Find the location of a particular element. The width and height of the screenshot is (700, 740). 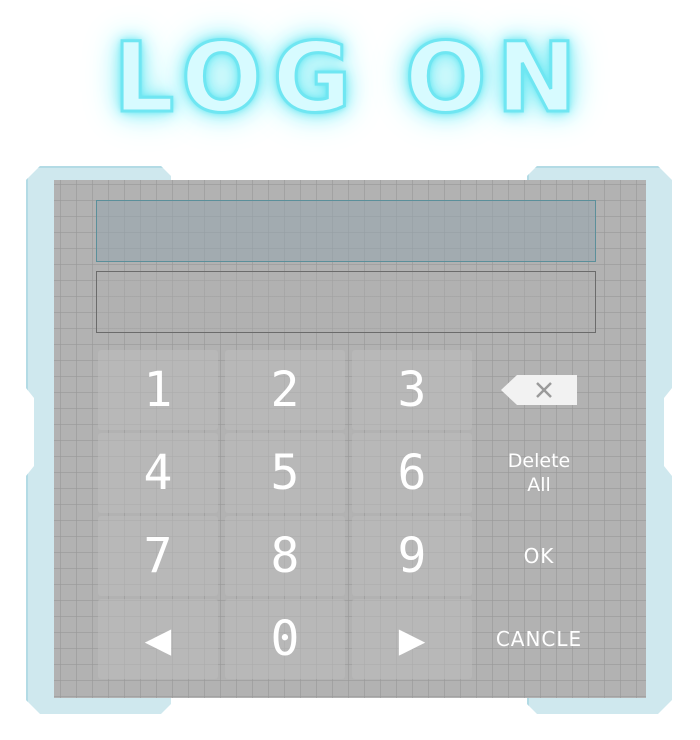

key-label: 9 is located at coordinates (412, 556).